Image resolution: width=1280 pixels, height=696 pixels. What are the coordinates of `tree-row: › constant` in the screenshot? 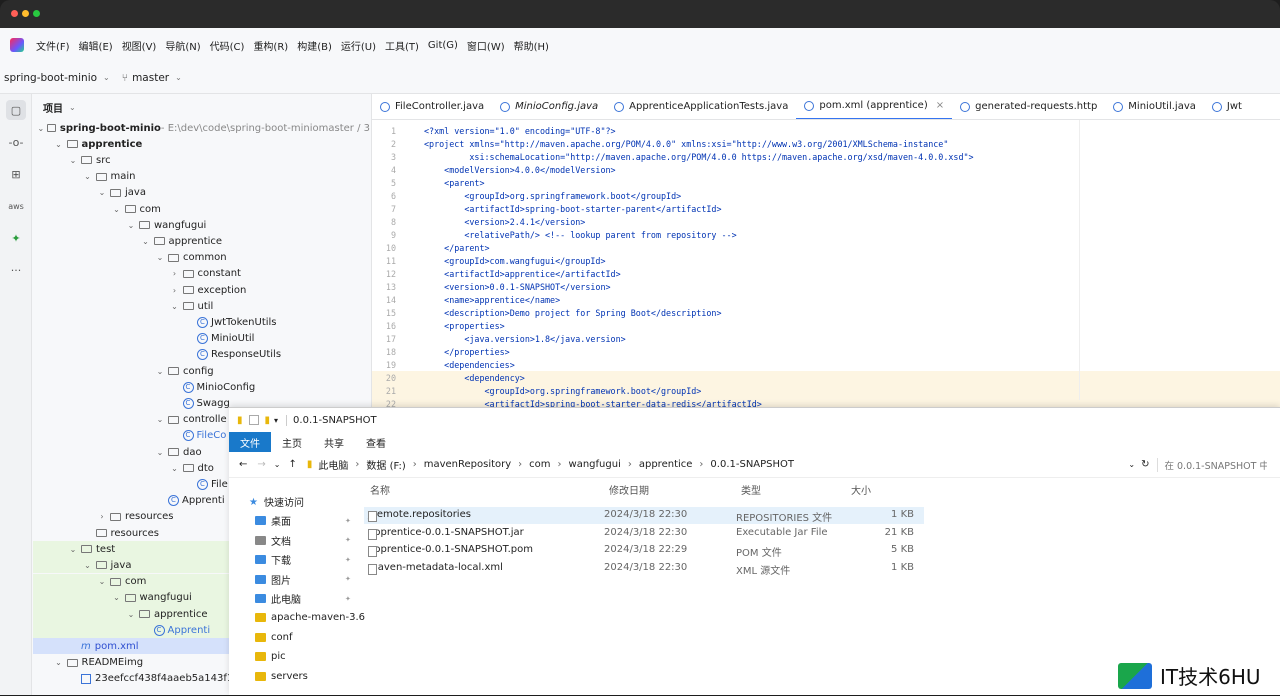 It's located at (201, 274).